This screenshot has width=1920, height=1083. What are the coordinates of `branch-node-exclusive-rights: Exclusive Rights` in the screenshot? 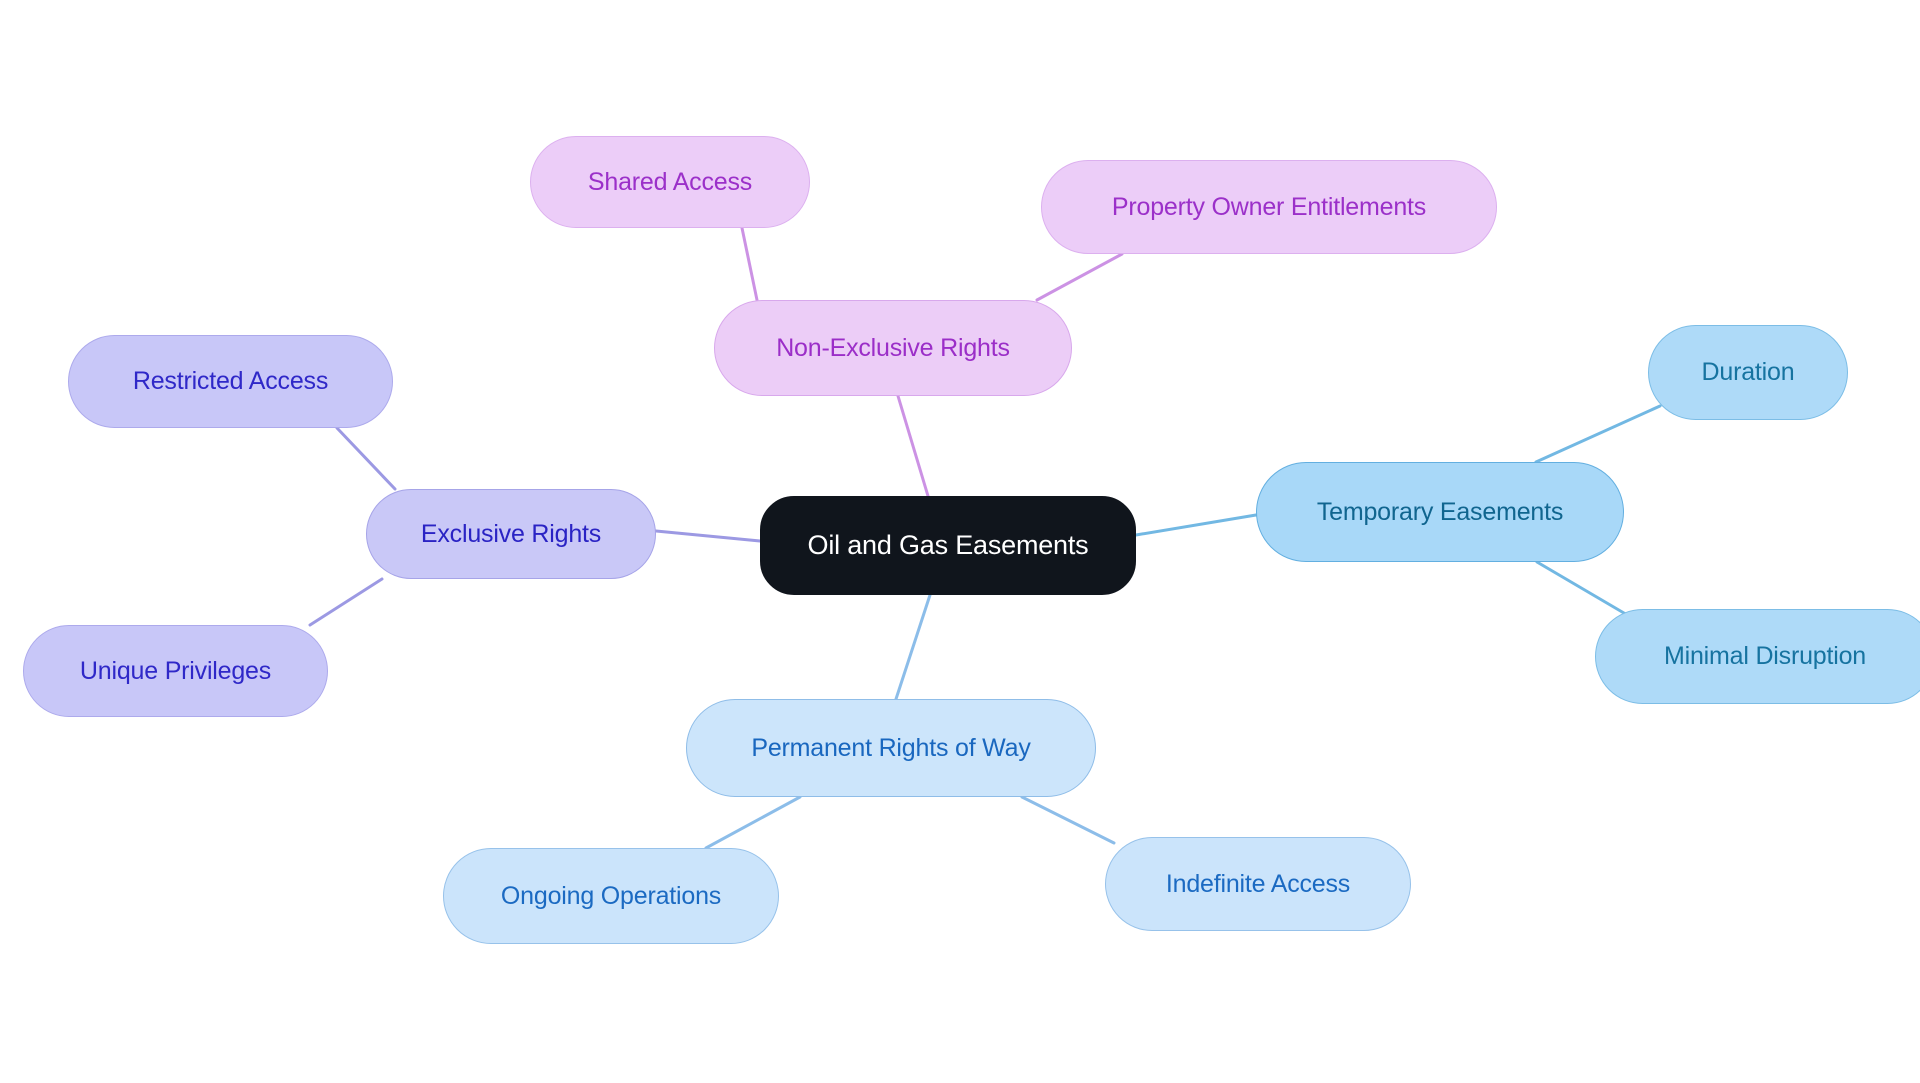 It's located at (511, 534).